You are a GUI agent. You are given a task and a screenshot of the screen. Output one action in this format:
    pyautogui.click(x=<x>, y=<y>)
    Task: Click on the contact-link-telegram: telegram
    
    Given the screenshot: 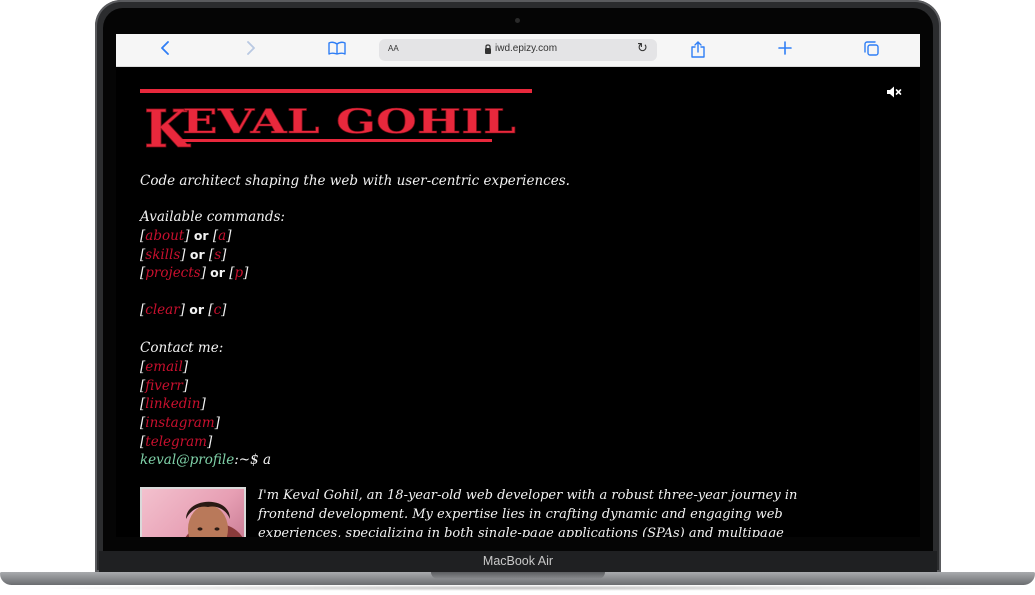 What is the action you would take?
    pyautogui.click(x=176, y=442)
    